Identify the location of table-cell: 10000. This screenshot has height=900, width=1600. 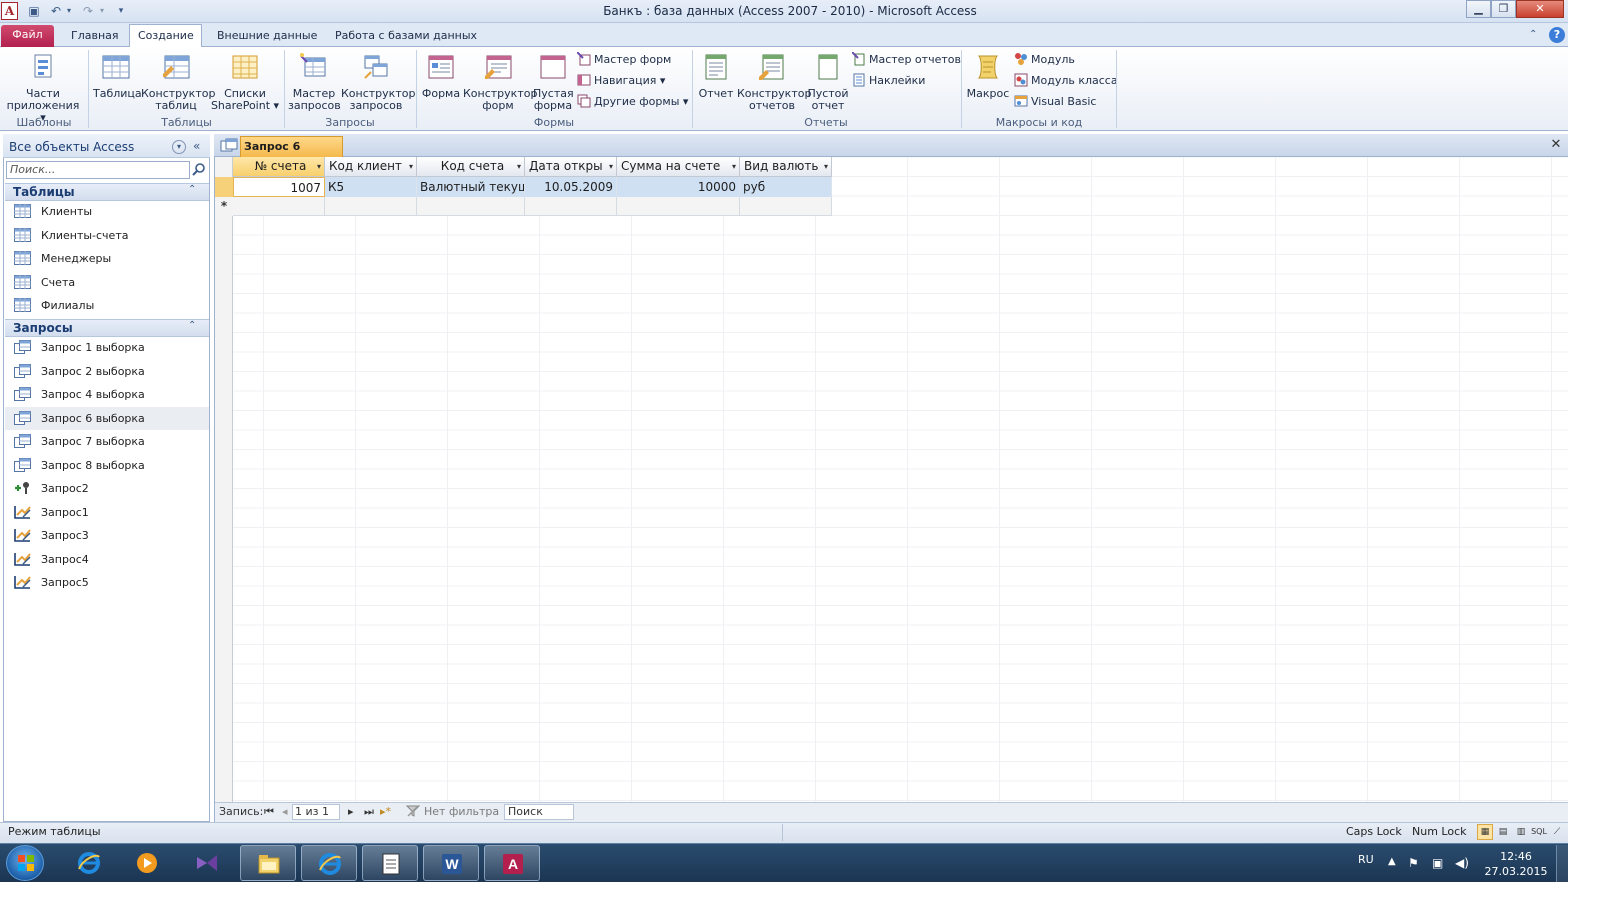
(678, 187).